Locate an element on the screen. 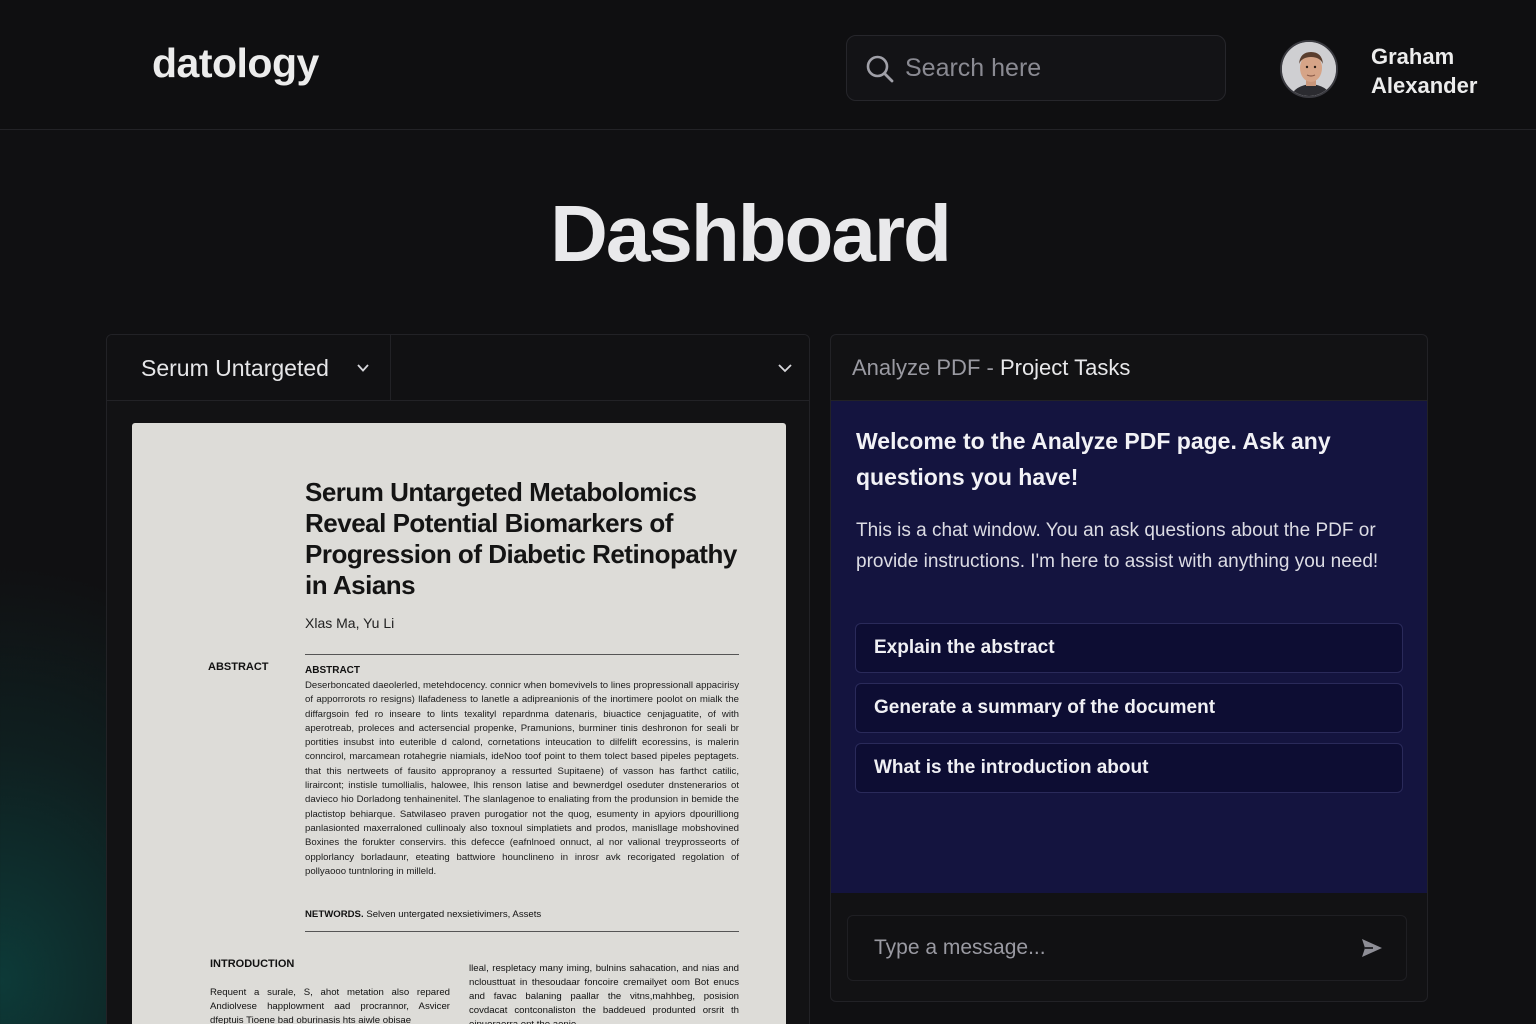  message-composer is located at coordinates (1127, 948).